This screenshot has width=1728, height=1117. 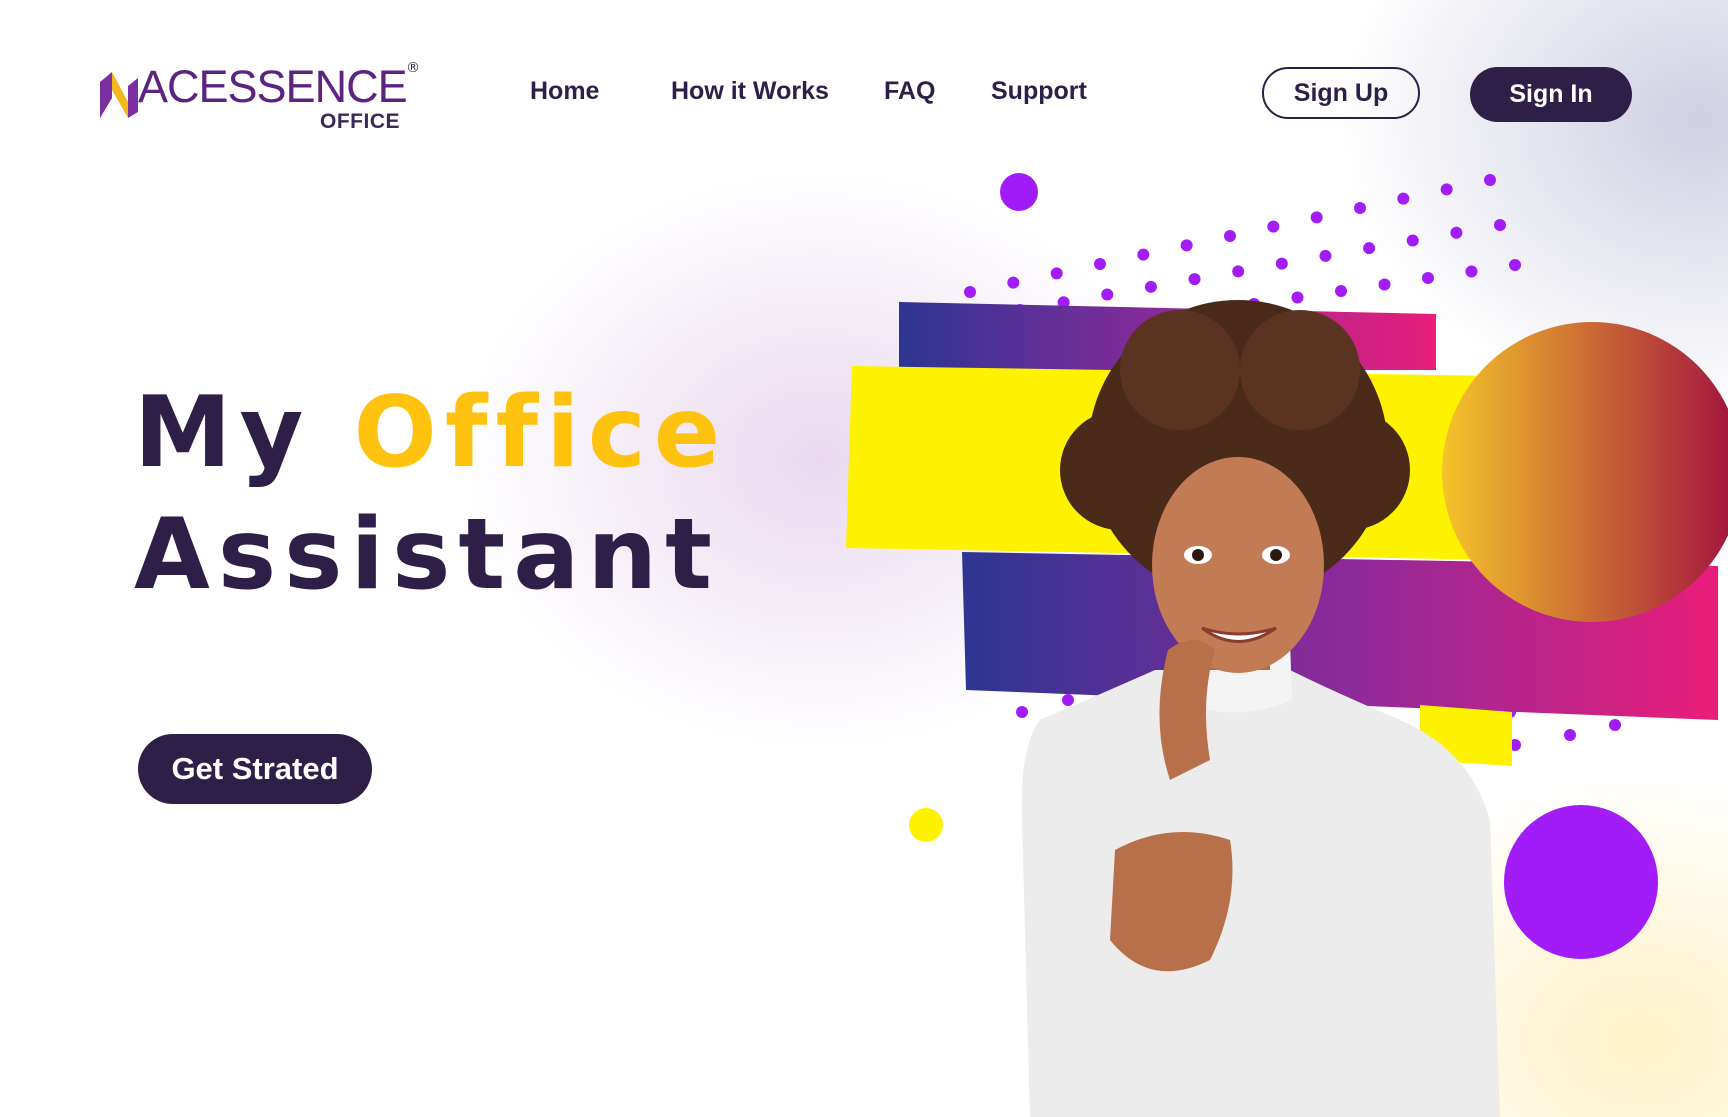 I want to click on registered-mark: ®, so click(x=413, y=68).